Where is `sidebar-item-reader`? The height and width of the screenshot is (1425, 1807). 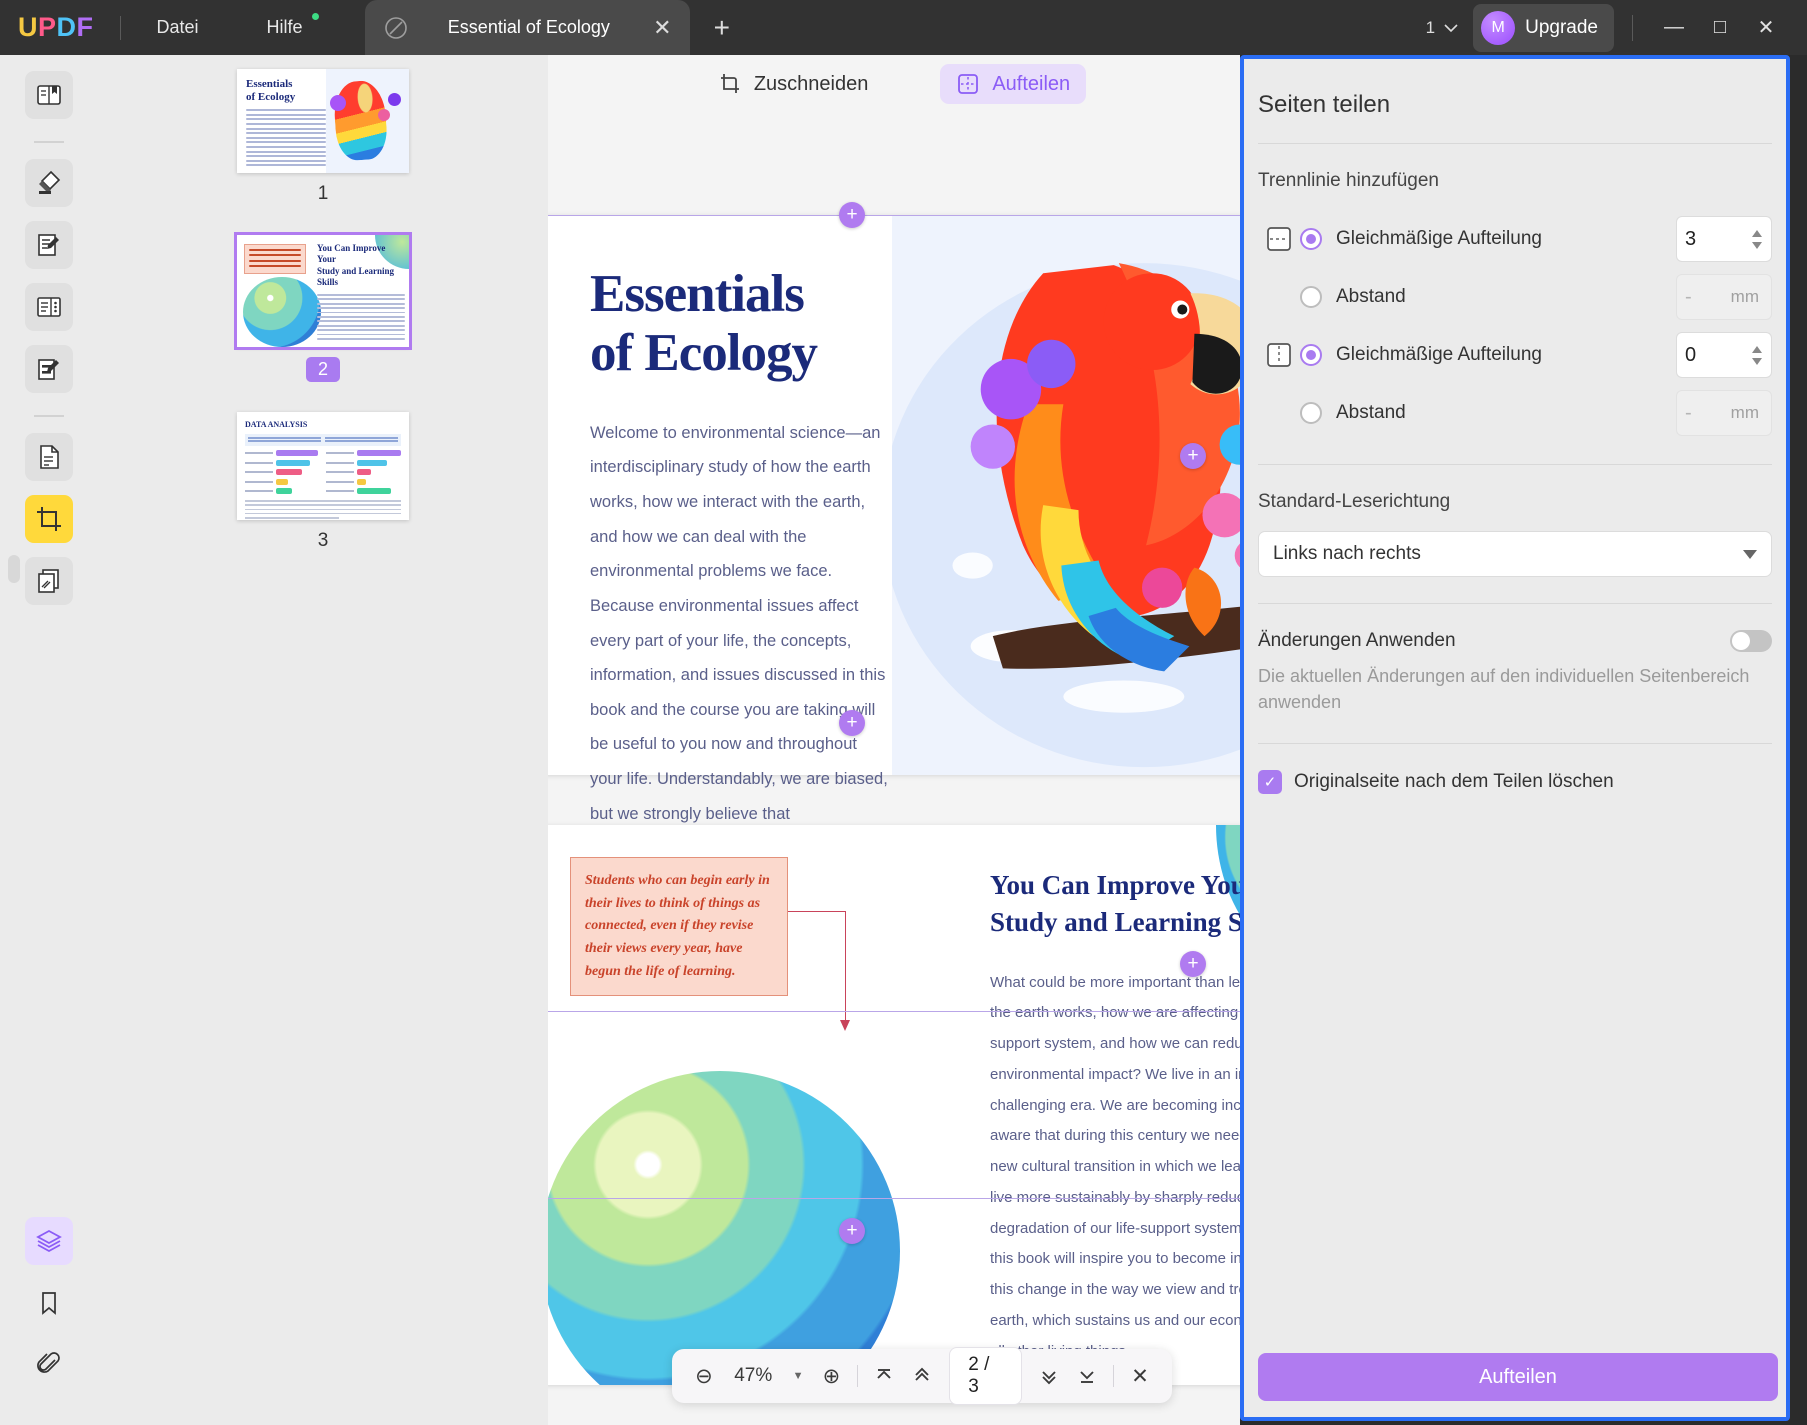
sidebar-item-reader is located at coordinates (49, 95).